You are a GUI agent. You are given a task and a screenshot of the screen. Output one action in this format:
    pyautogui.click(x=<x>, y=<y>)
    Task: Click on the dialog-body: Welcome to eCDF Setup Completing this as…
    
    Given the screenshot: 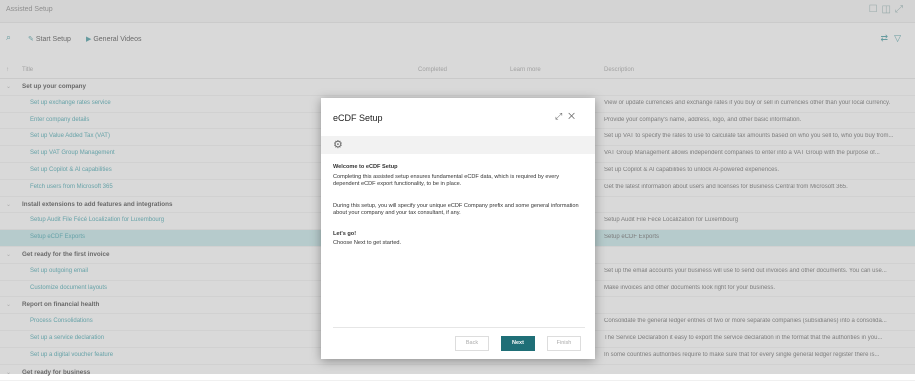 What is the action you would take?
    pyautogui.click(x=459, y=209)
    